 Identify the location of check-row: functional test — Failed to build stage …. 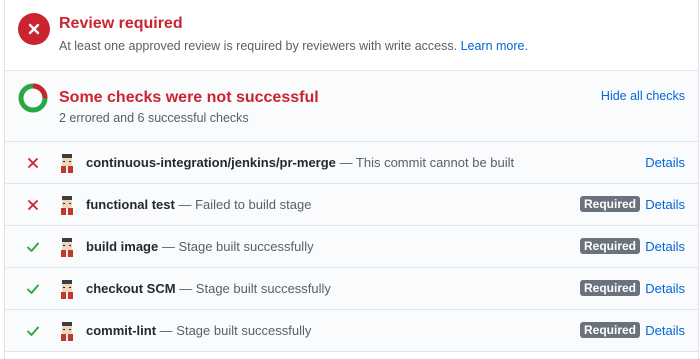
(351, 205).